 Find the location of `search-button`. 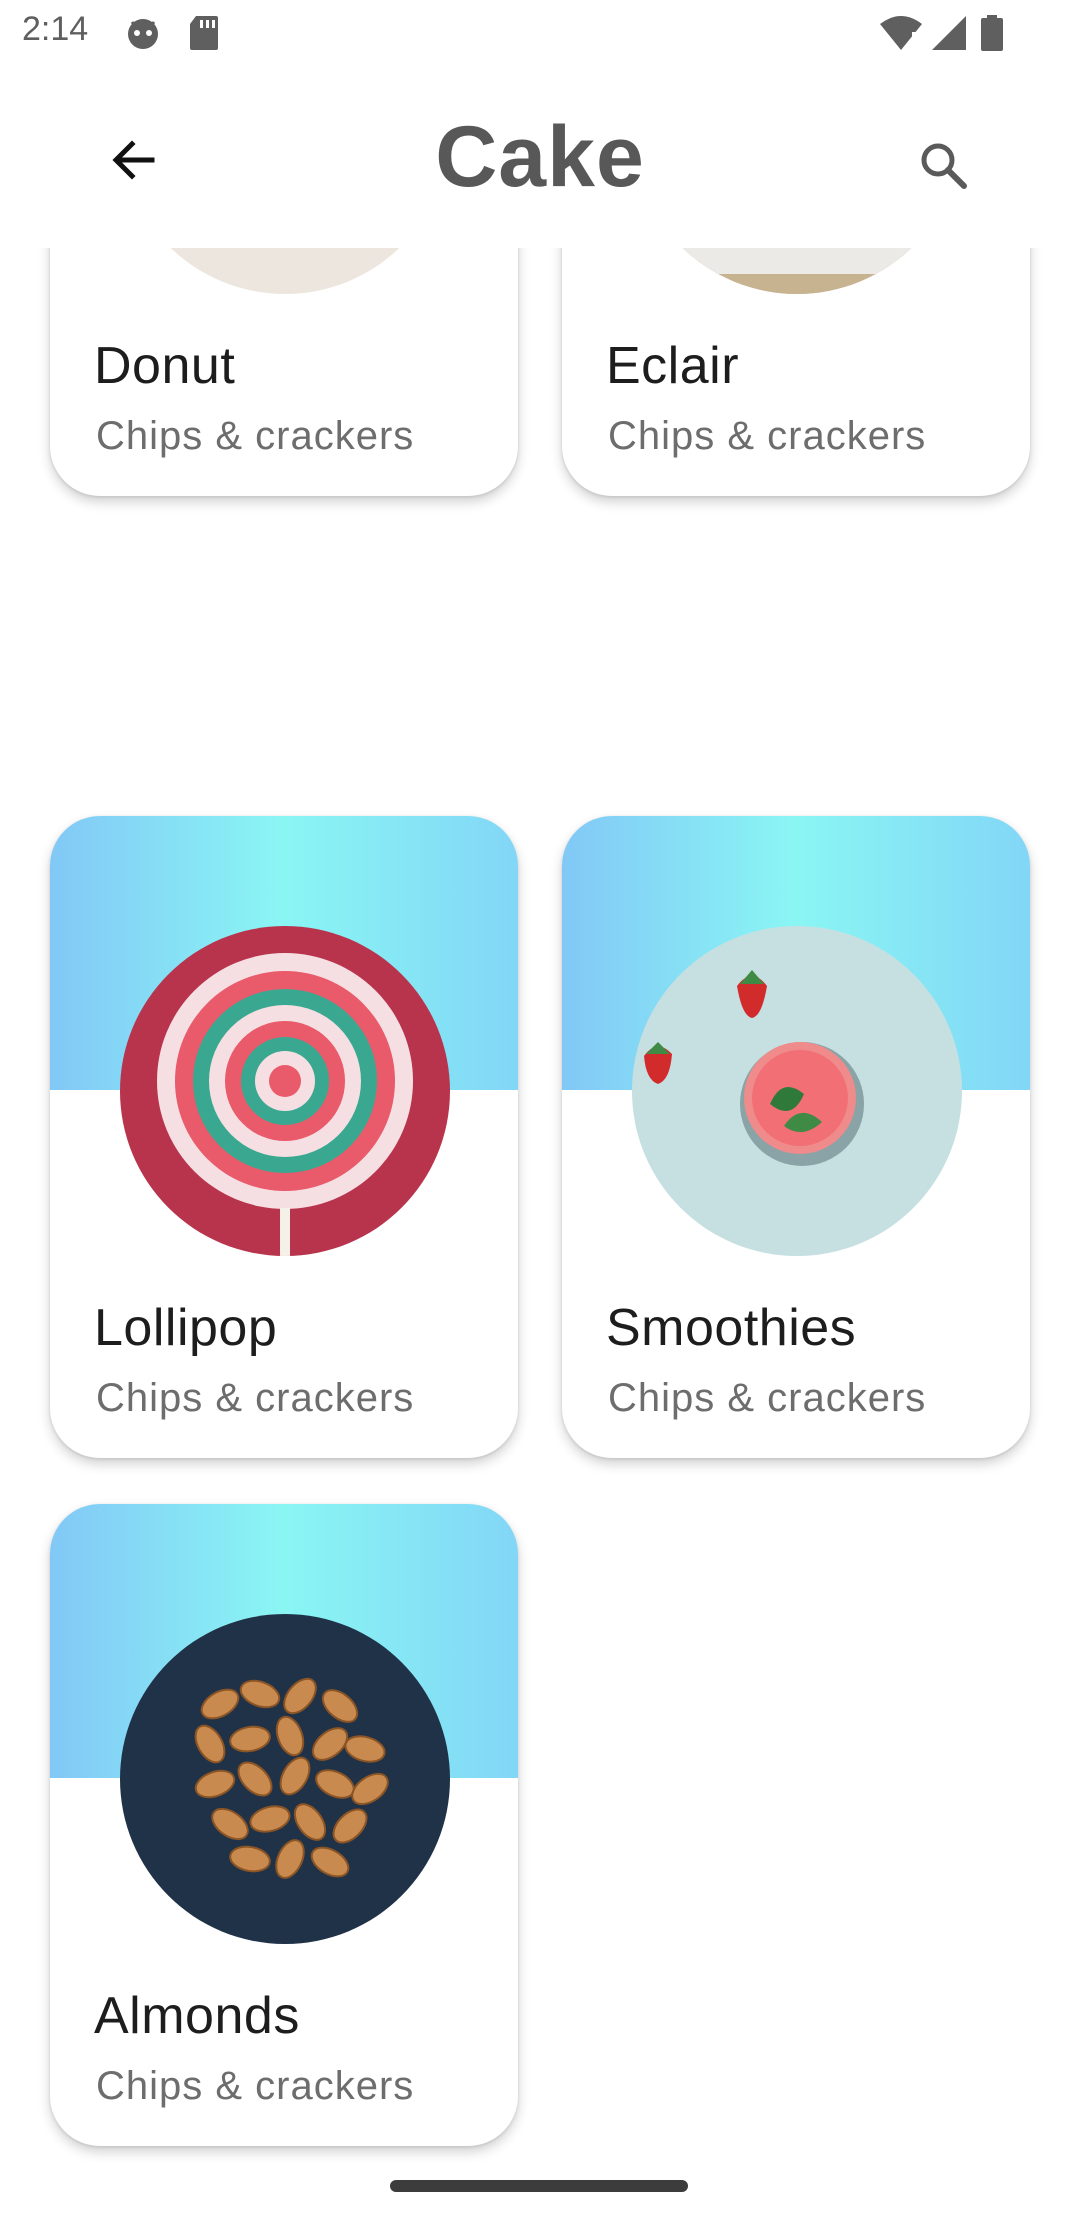

search-button is located at coordinates (944, 166).